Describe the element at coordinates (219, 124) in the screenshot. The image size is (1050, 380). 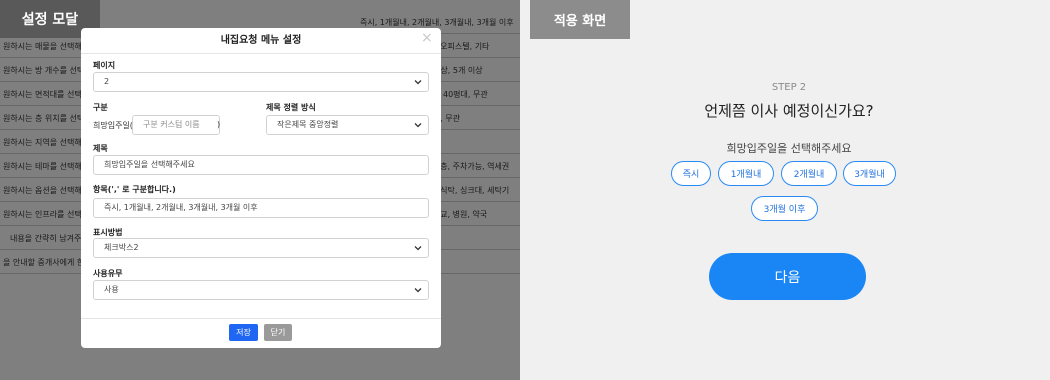
I see `category-suffix: )` at that location.